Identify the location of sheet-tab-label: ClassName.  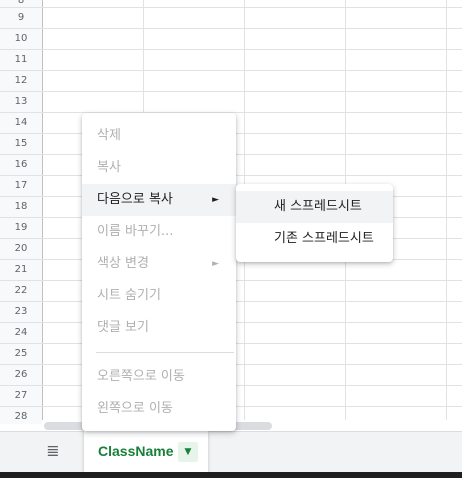
(136, 451).